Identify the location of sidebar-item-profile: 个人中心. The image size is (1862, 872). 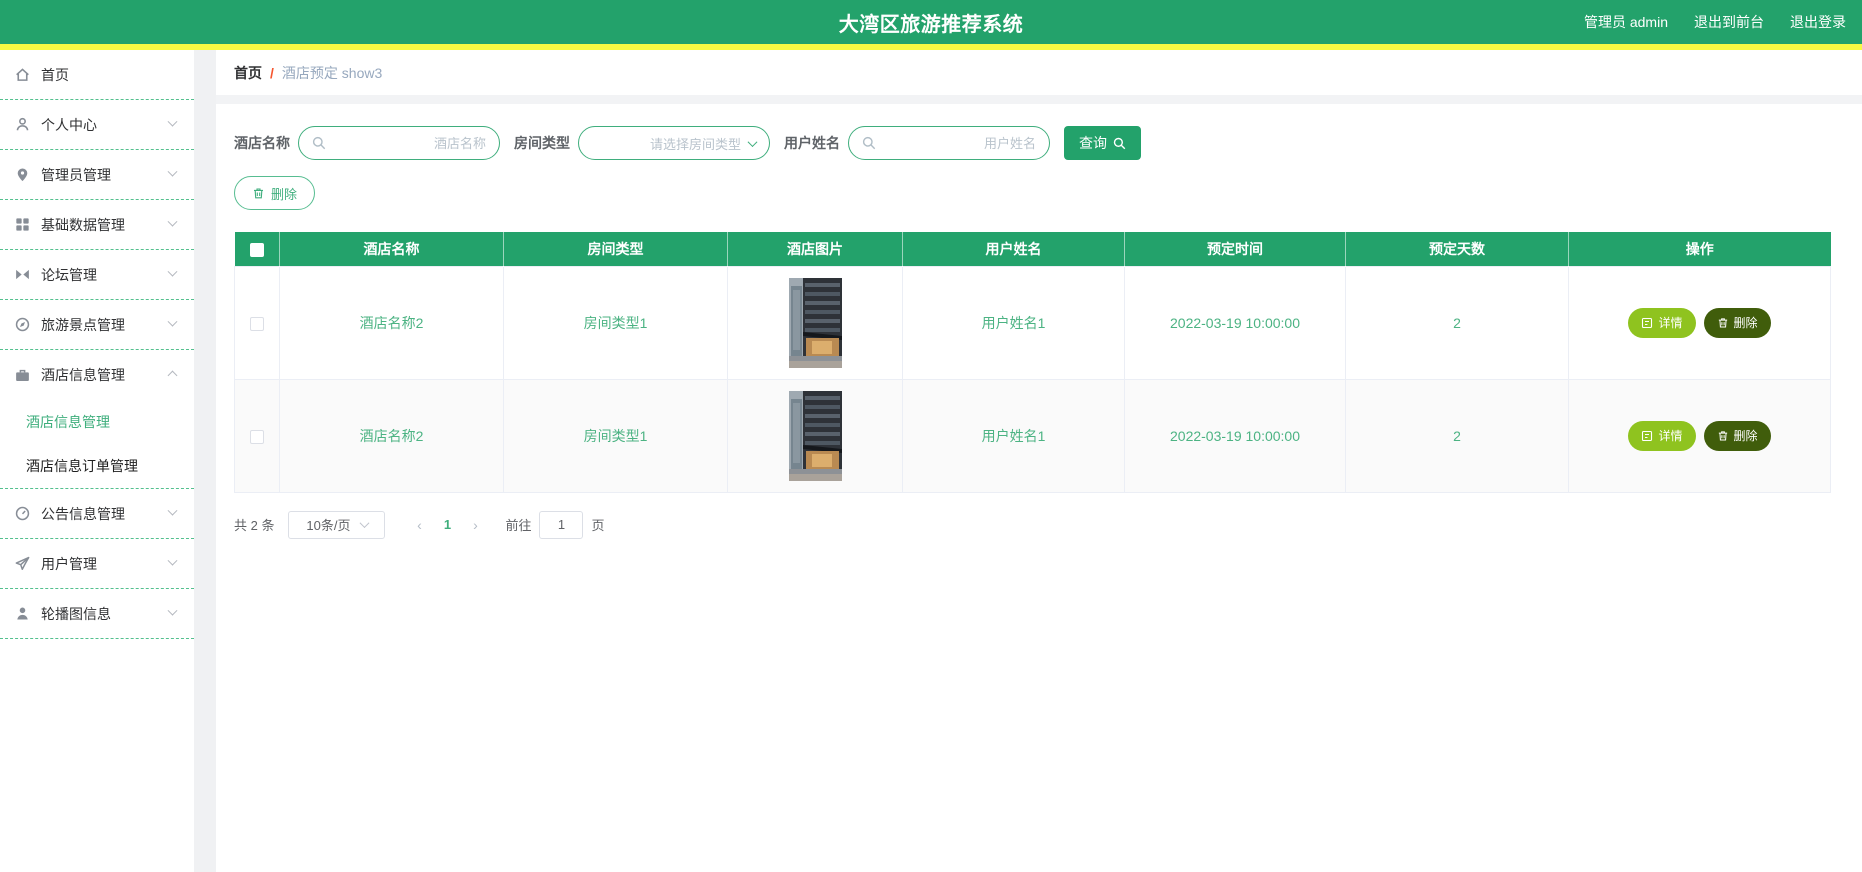
(97, 125).